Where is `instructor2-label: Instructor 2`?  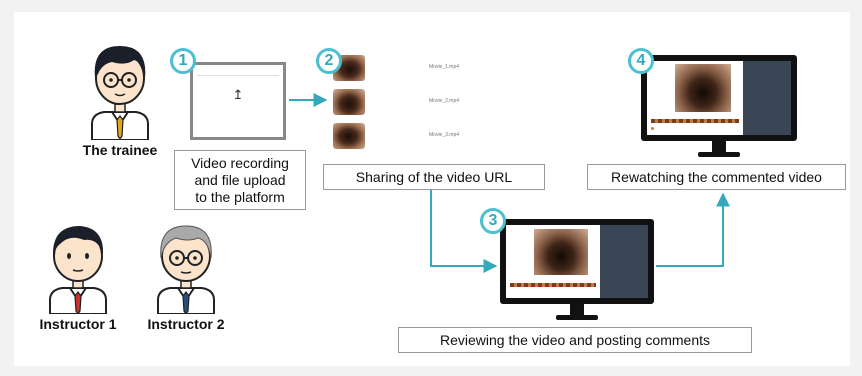 instructor2-label: Instructor 2 is located at coordinates (186, 324).